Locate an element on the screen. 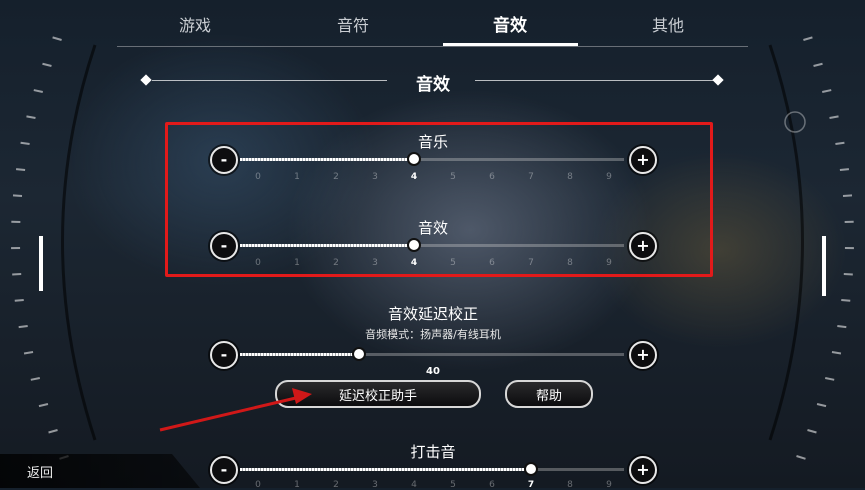 This screenshot has height=490, width=865. tick-label: 0 is located at coordinates (258, 485).